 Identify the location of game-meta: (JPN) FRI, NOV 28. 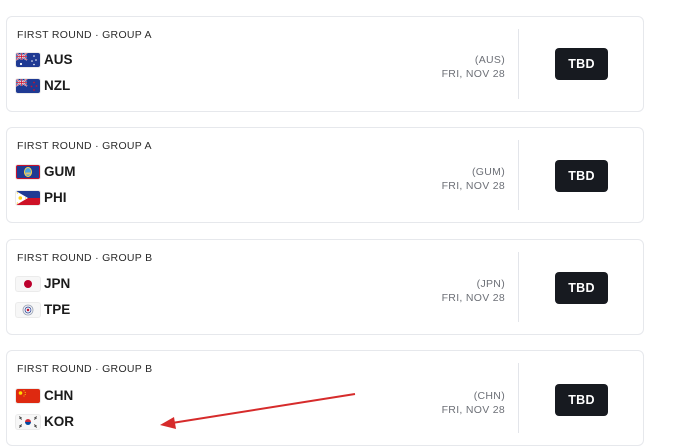
(473, 291).